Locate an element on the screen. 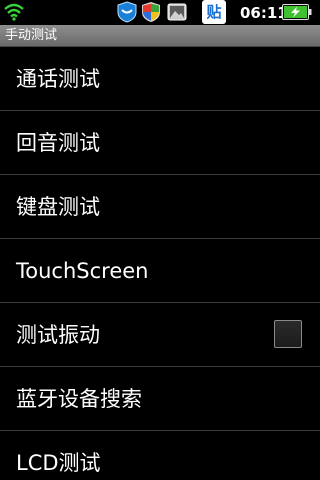  tieba-icon: 贴 is located at coordinates (214, 12).